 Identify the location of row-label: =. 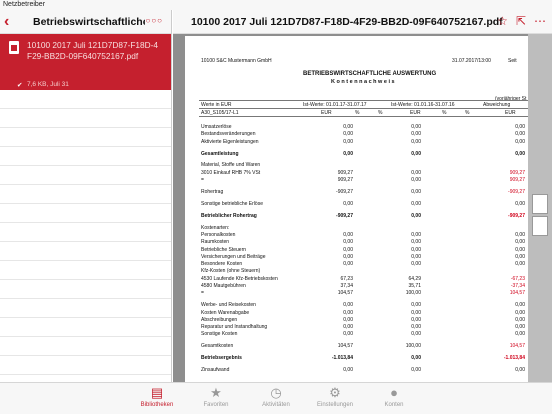
(202, 293).